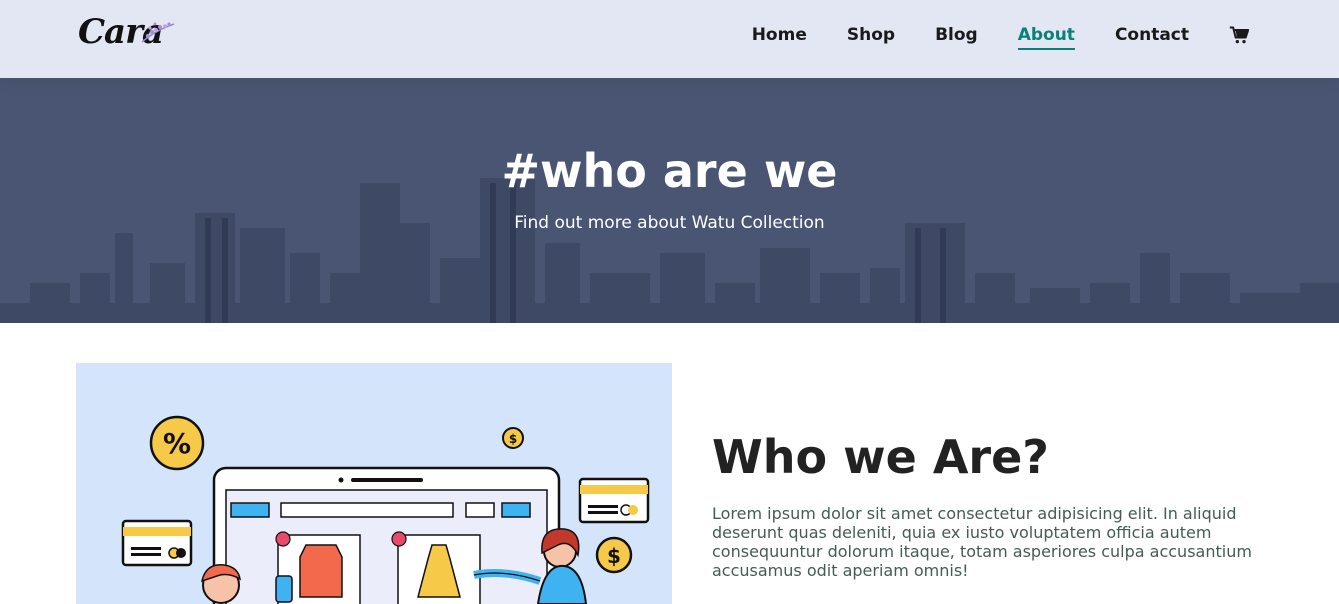 The width and height of the screenshot is (1339, 604). Describe the element at coordinates (128, 33) in the screenshot. I see `logo: Cara` at that location.